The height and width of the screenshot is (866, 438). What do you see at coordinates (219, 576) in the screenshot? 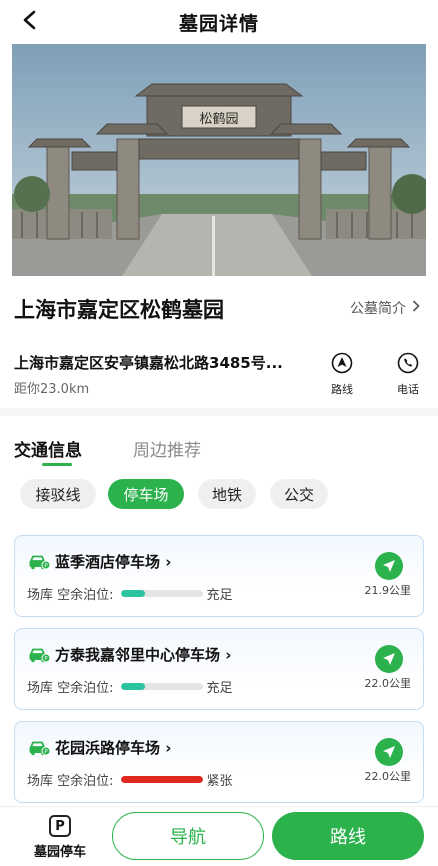
I see `parking-card: P 蓝季酒店停车场 › 场库 空余泊位: 充足 21.9公里` at bounding box center [219, 576].